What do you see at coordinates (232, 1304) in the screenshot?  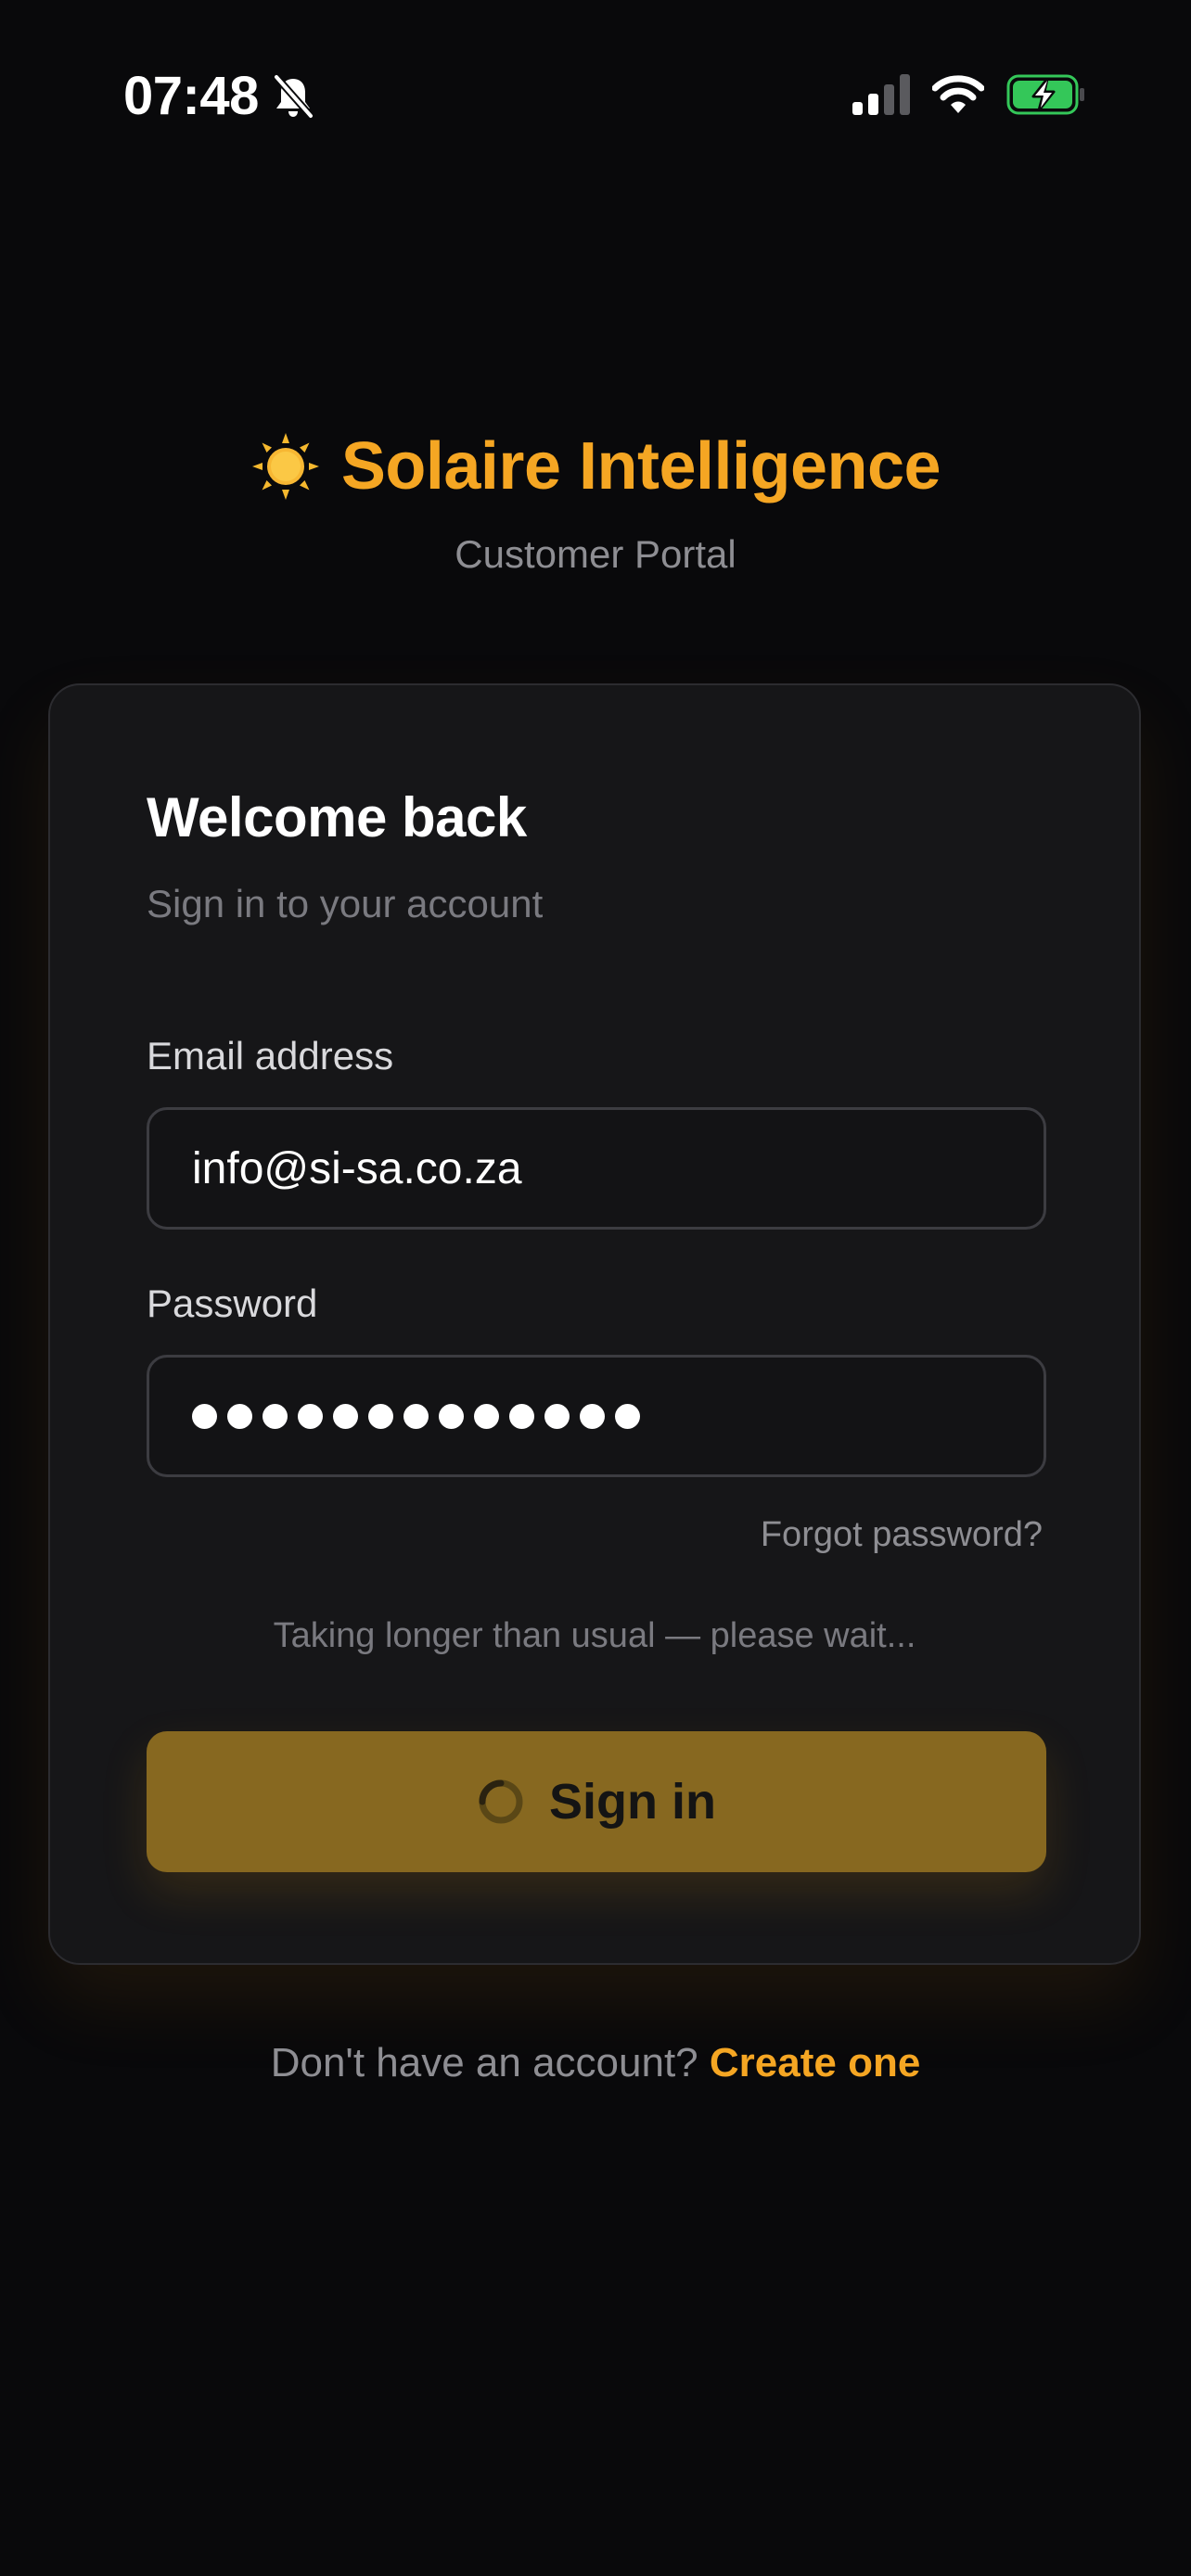 I see `password-label: Password` at bounding box center [232, 1304].